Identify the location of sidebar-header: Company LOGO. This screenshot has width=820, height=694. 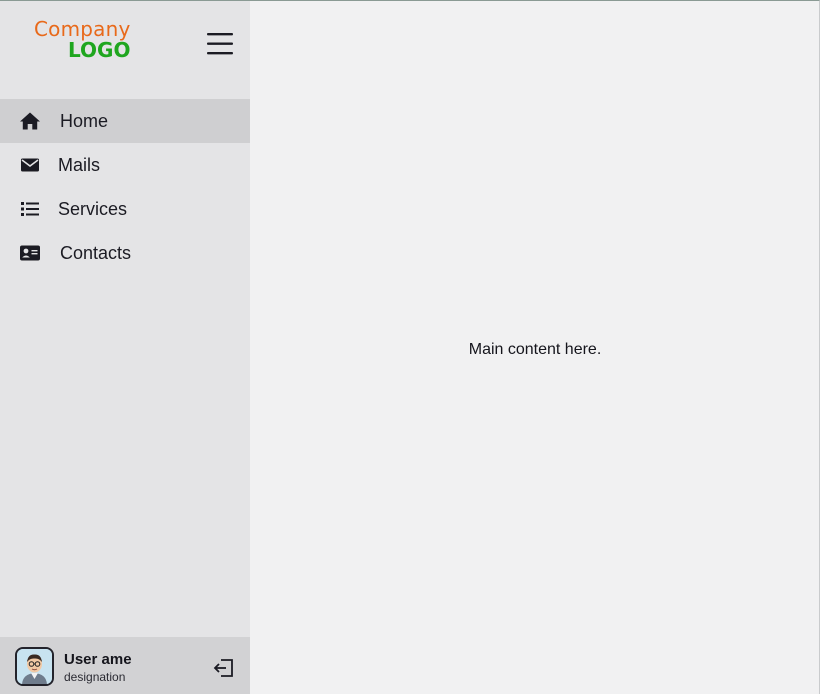
(125, 50).